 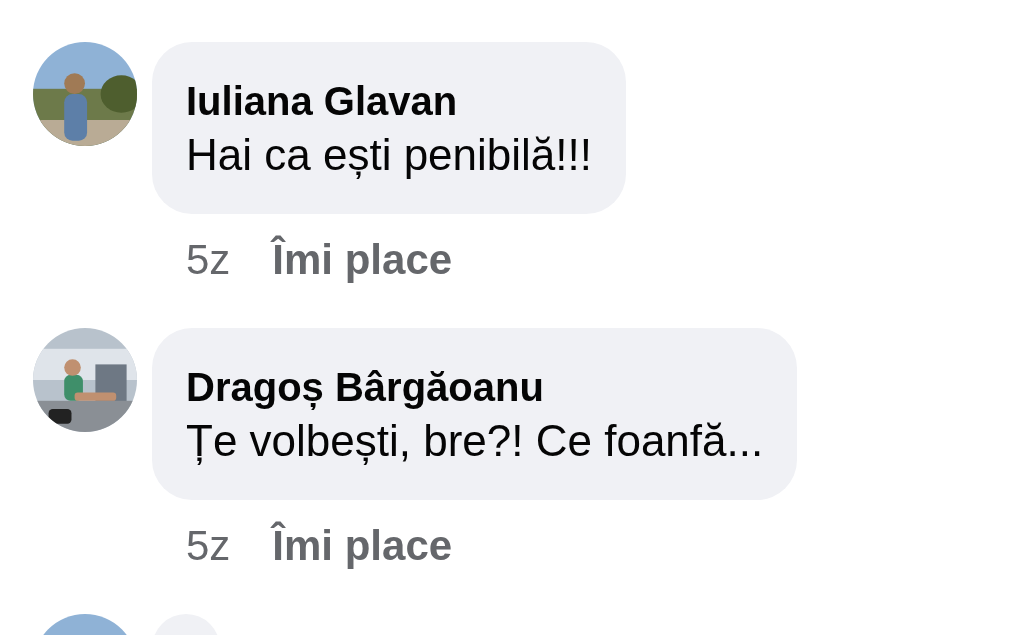 I want to click on commenter-name: Iuliana Glavan, so click(x=389, y=101).